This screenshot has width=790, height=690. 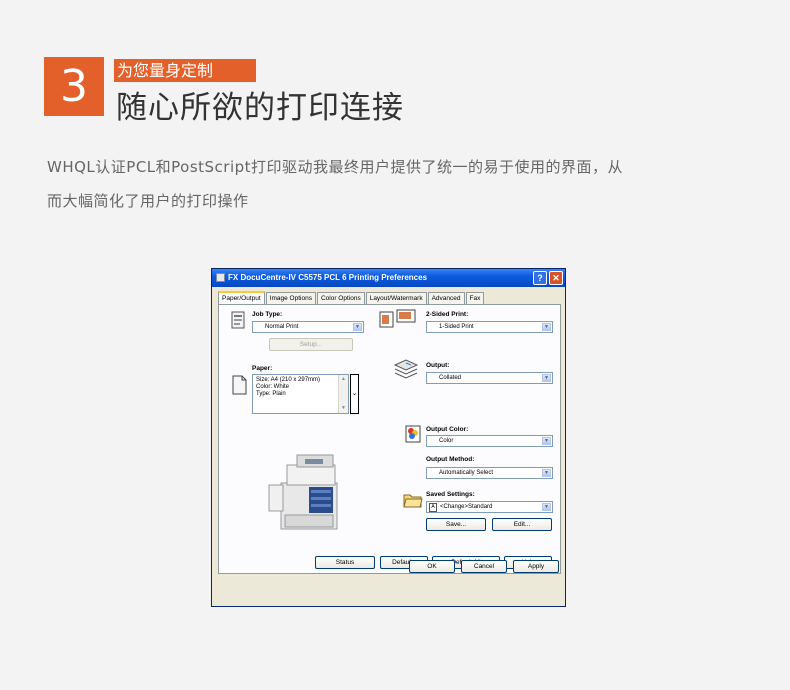 What do you see at coordinates (446, 441) in the screenshot?
I see `output-color-value: Color` at bounding box center [446, 441].